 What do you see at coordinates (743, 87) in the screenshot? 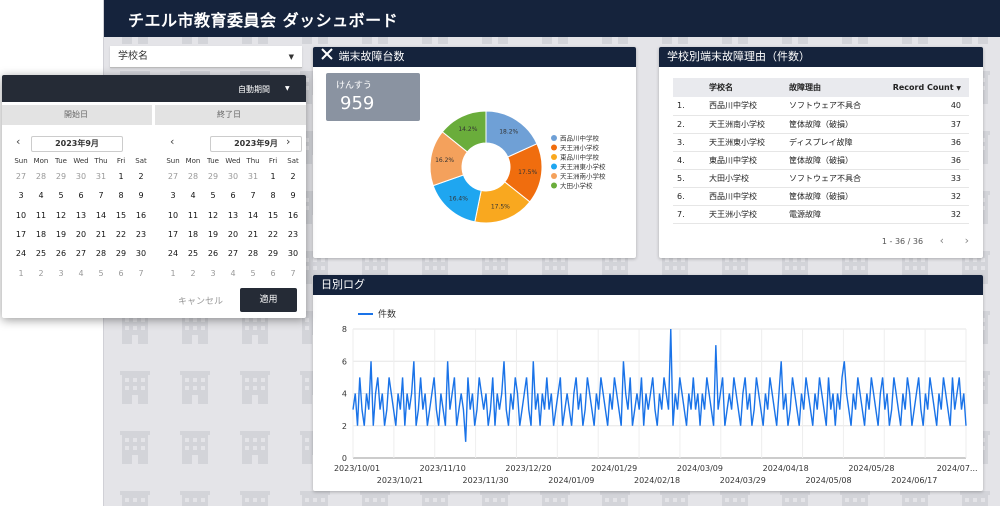
I see `col-school: 学校名` at bounding box center [743, 87].